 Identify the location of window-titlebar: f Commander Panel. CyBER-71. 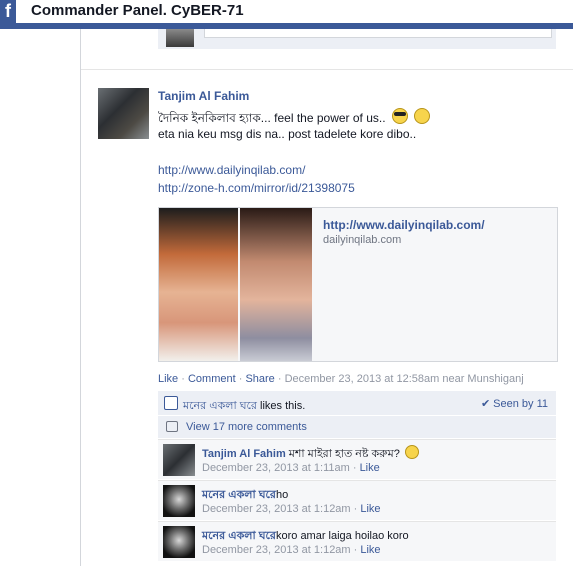
(286, 14).